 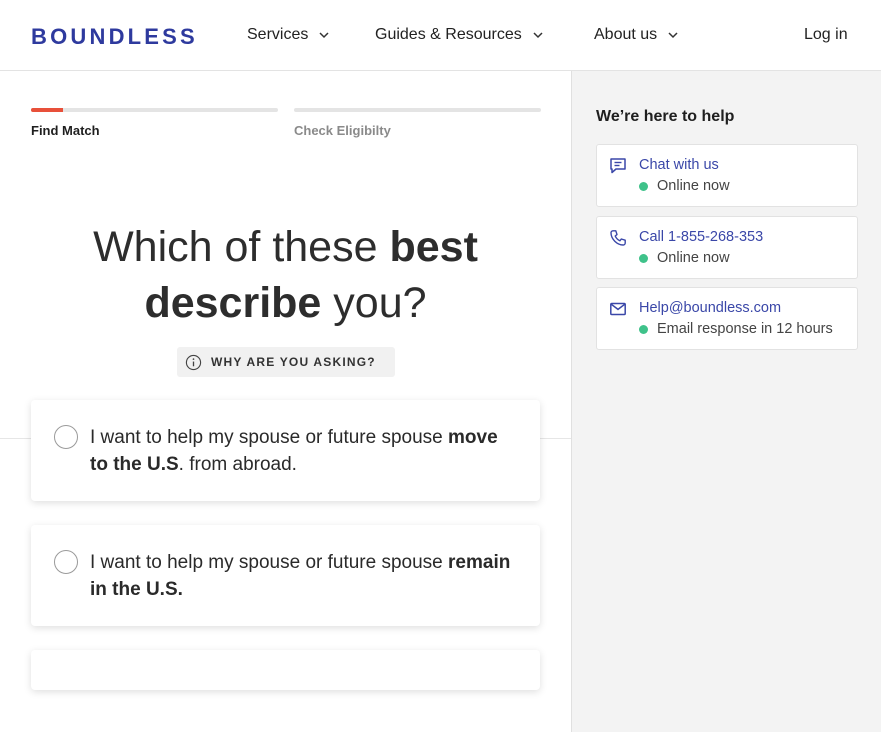 I want to click on email-status: Email response in 12 hours, so click(x=736, y=329).